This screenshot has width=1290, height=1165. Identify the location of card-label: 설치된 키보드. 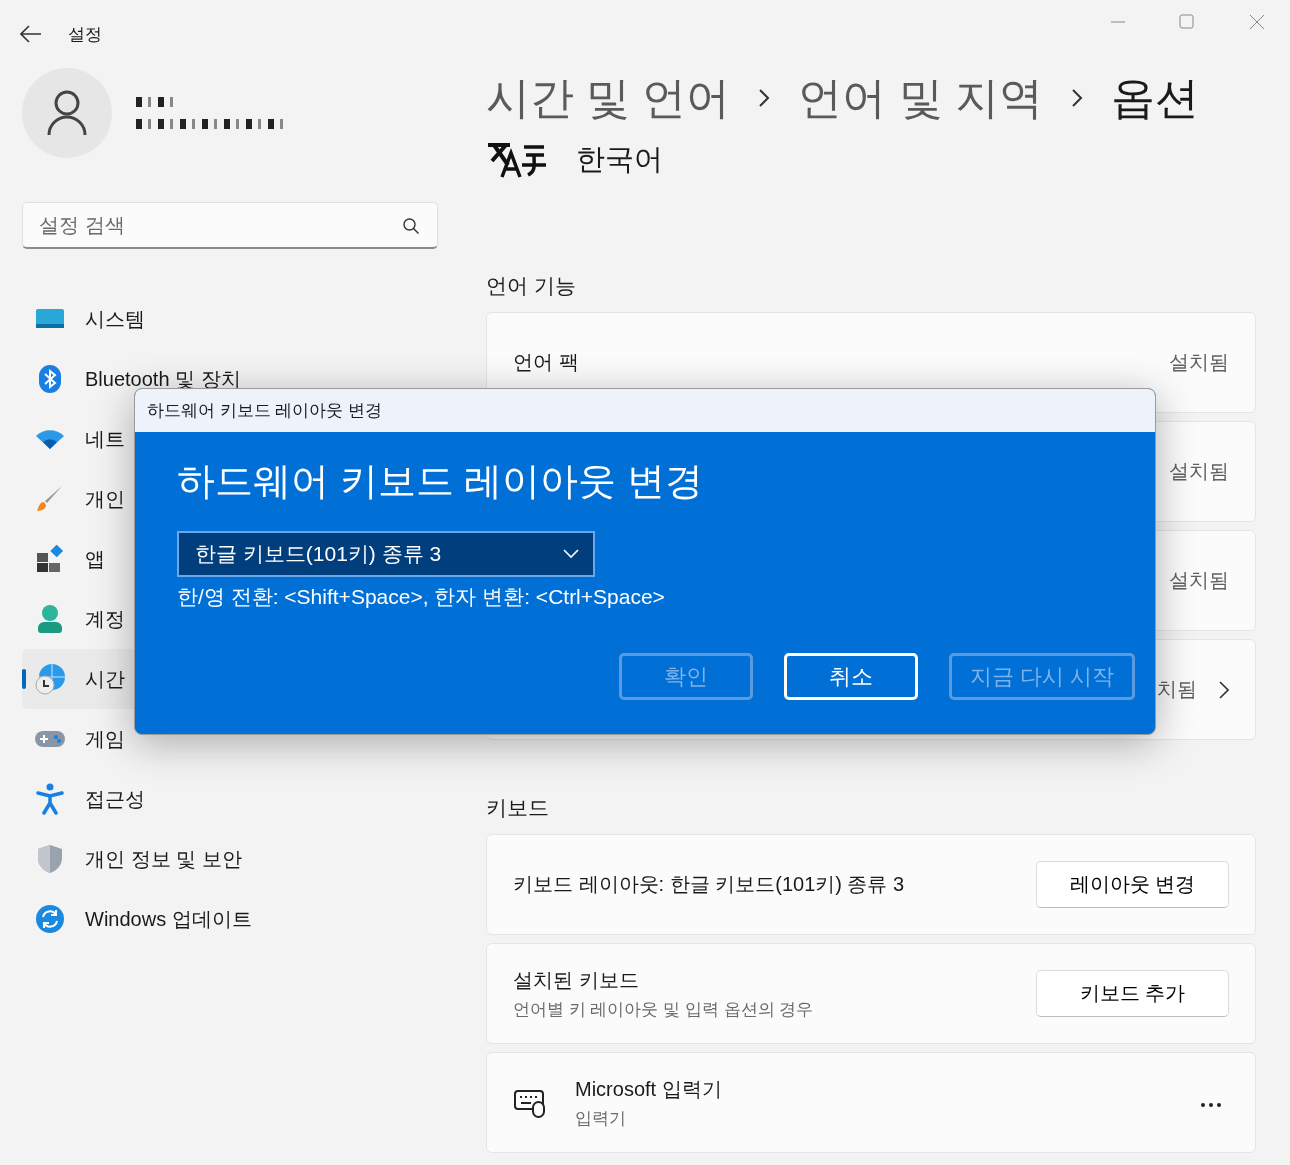
(576, 980).